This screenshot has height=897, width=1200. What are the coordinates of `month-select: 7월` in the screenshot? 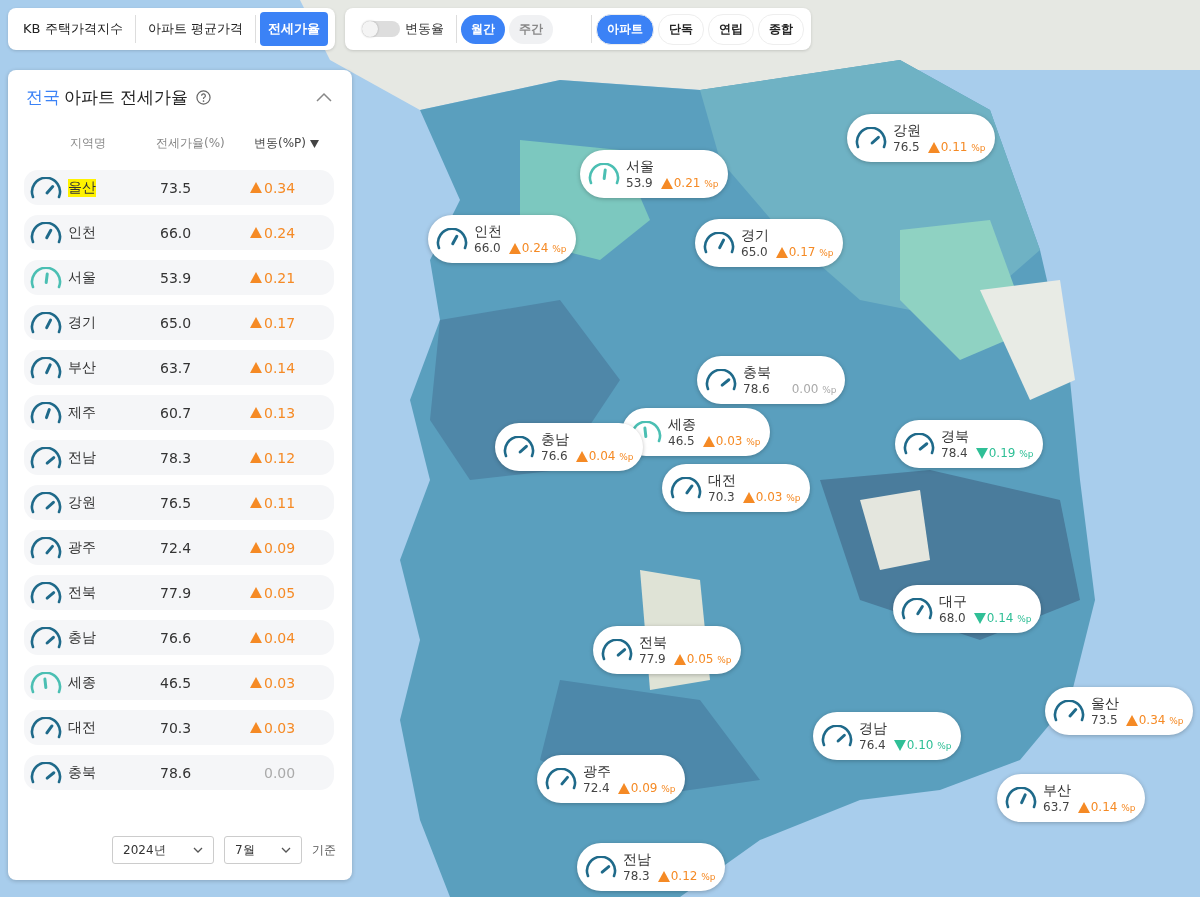 It's located at (263, 850).